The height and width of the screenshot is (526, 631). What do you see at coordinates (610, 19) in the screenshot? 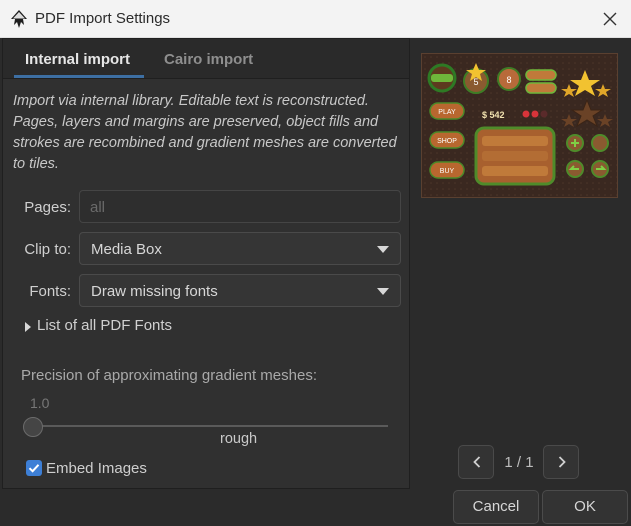
I see `close-icon` at bounding box center [610, 19].